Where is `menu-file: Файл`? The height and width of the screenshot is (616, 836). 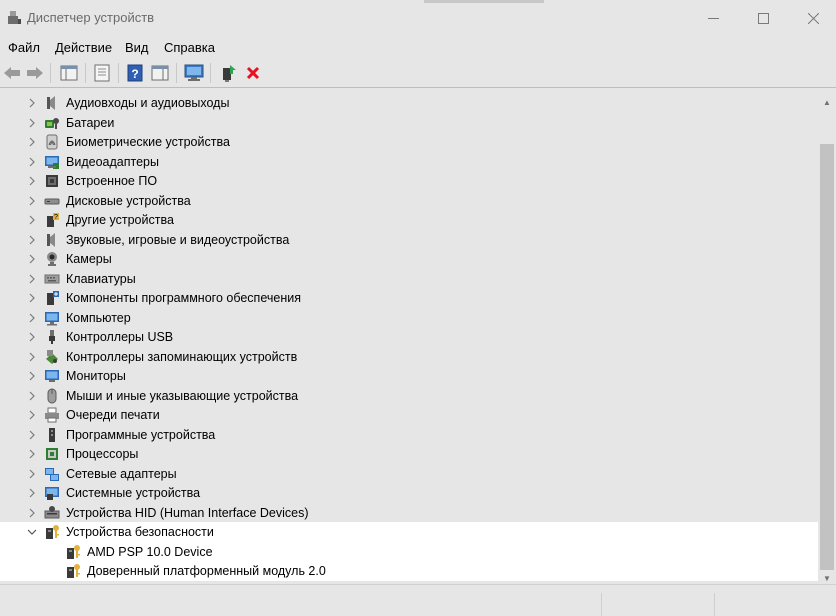
menu-file: Файл is located at coordinates (24, 47).